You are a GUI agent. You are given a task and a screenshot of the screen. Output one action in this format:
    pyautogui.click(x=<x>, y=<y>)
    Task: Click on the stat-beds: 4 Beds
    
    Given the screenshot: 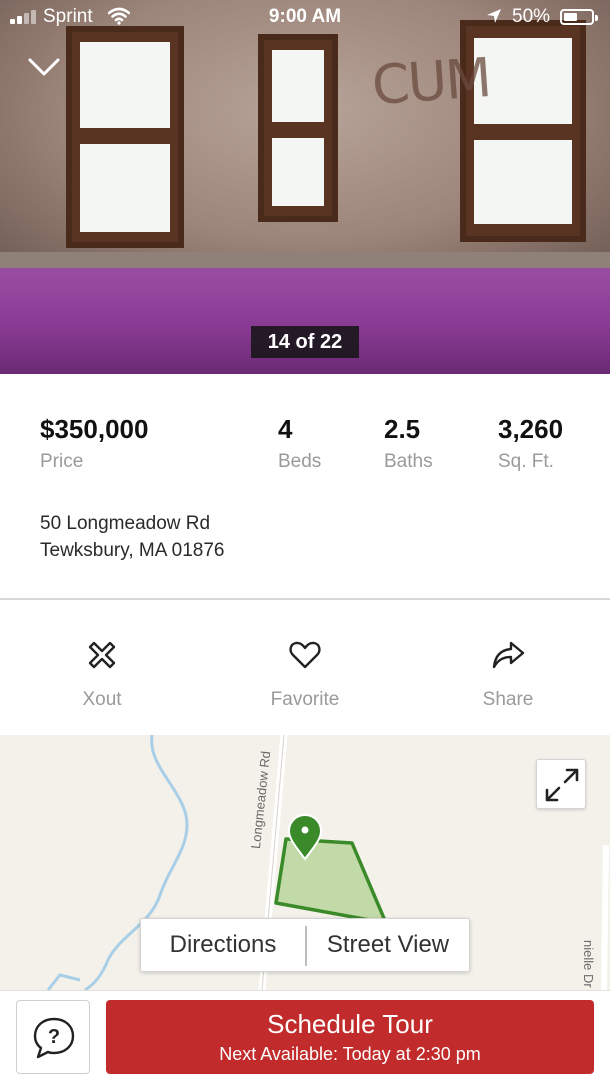 What is the action you would take?
    pyautogui.click(x=299, y=443)
    